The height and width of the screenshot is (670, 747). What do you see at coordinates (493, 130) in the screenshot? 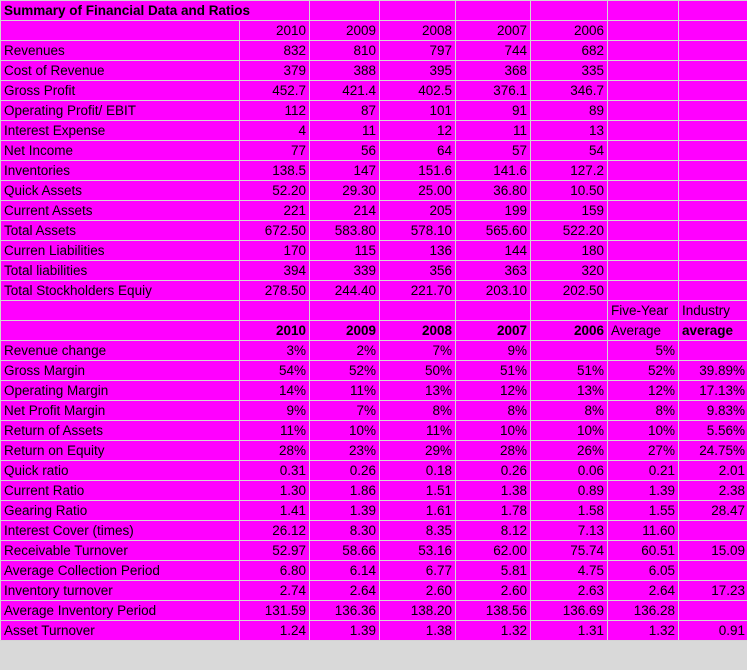
I see `data-cell: 11` at bounding box center [493, 130].